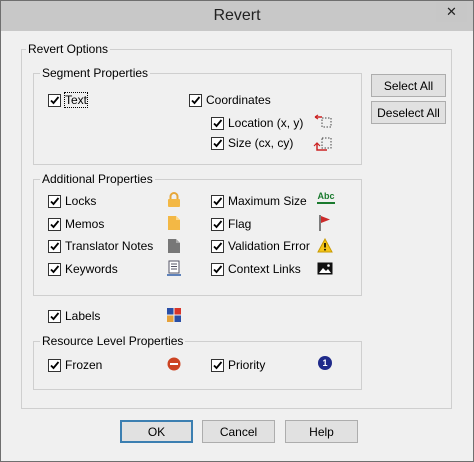  What do you see at coordinates (326, 203) in the screenshot?
I see `abc-icon-underline` at bounding box center [326, 203].